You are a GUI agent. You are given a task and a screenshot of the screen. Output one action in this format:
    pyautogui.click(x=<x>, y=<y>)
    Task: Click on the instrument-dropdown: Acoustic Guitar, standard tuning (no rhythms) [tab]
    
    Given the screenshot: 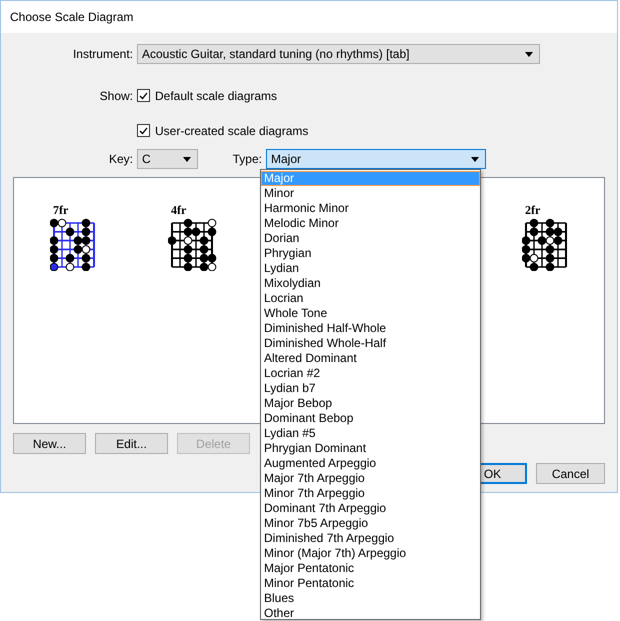 What is the action you would take?
    pyautogui.click(x=338, y=54)
    